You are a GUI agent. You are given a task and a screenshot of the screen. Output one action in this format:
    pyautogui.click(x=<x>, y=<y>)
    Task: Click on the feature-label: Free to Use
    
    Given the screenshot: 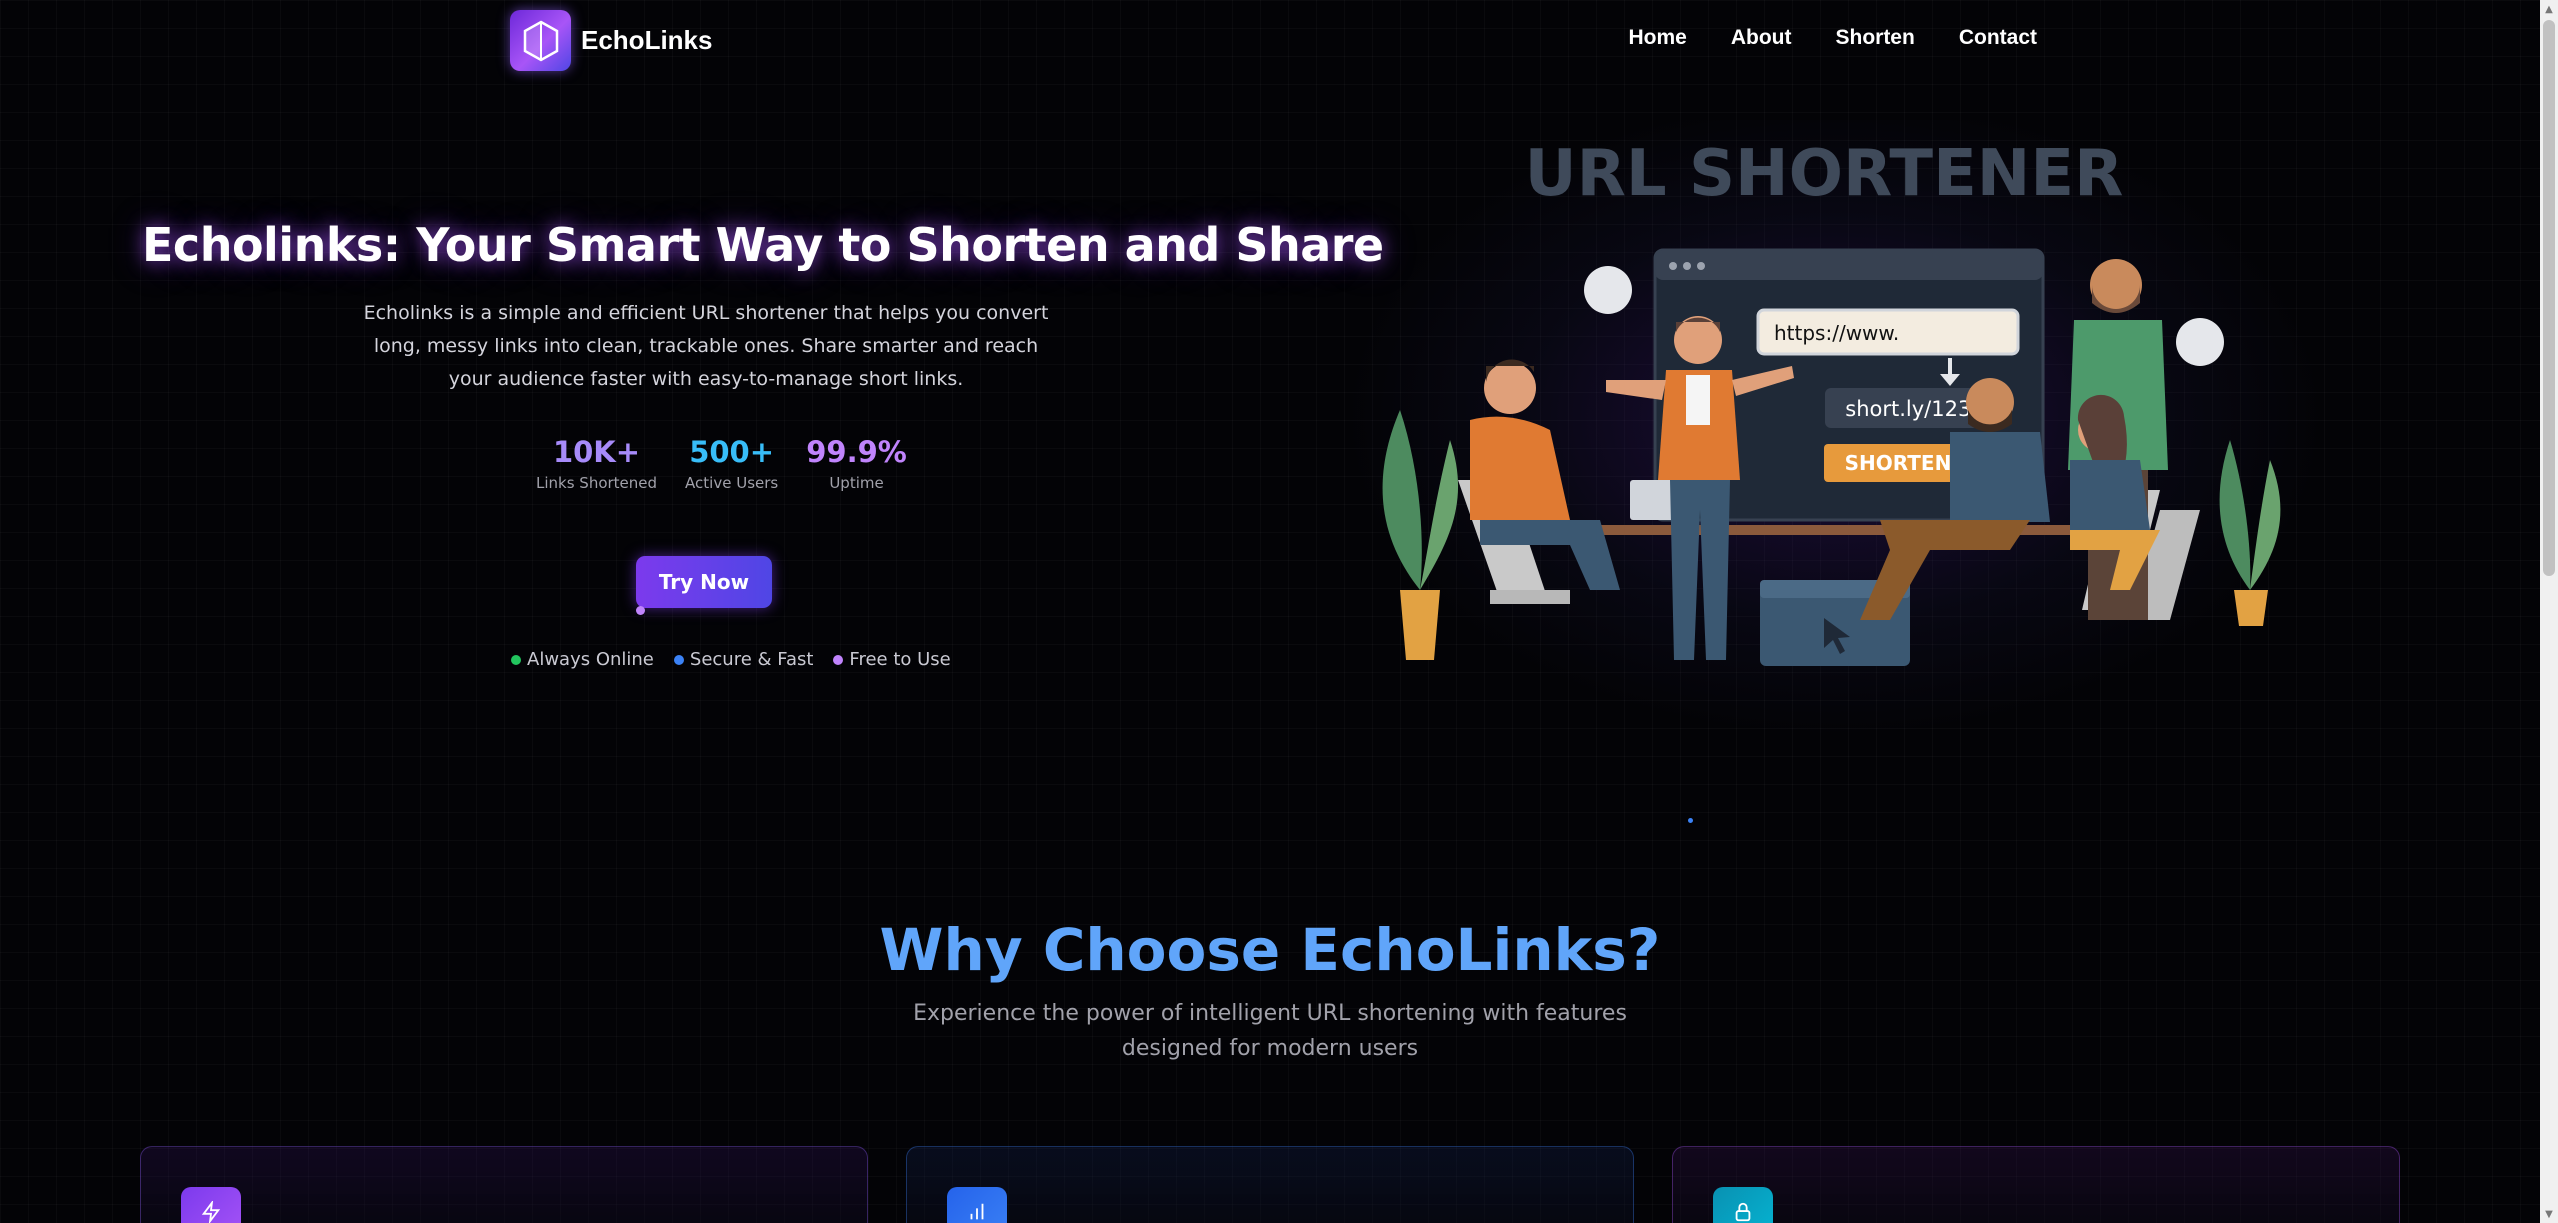 What is the action you would take?
    pyautogui.click(x=900, y=659)
    